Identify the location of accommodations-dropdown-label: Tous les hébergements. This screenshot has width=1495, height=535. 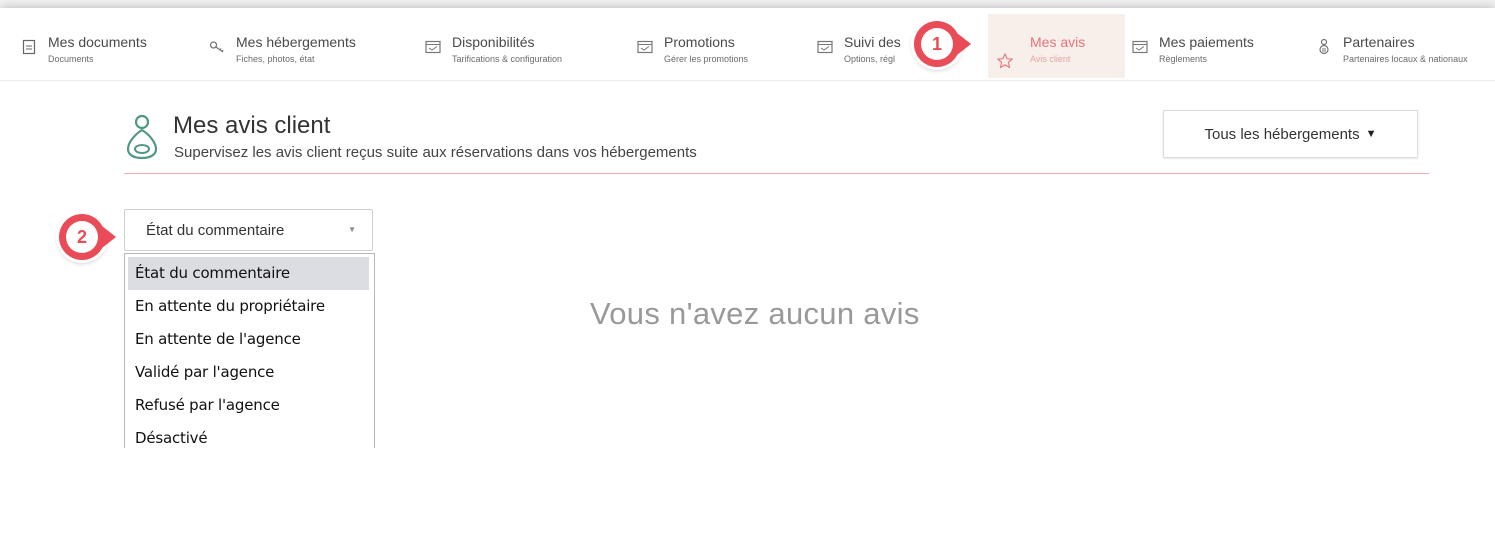
(1282, 134).